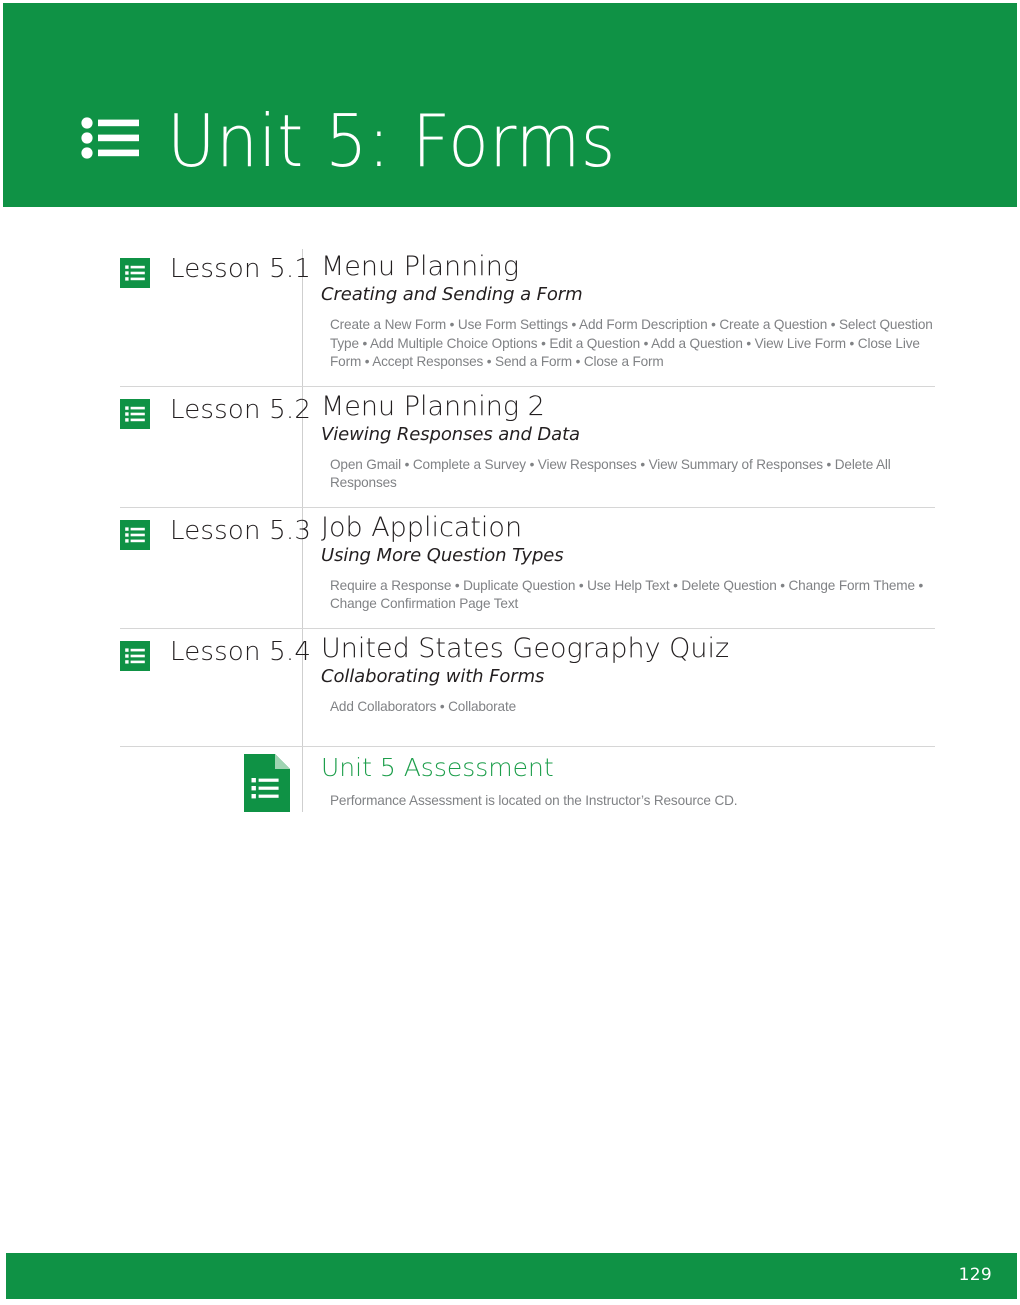 This screenshot has width=1020, height=1305. I want to click on lesson-subtitle: Viewing Responses and Data, so click(450, 434).